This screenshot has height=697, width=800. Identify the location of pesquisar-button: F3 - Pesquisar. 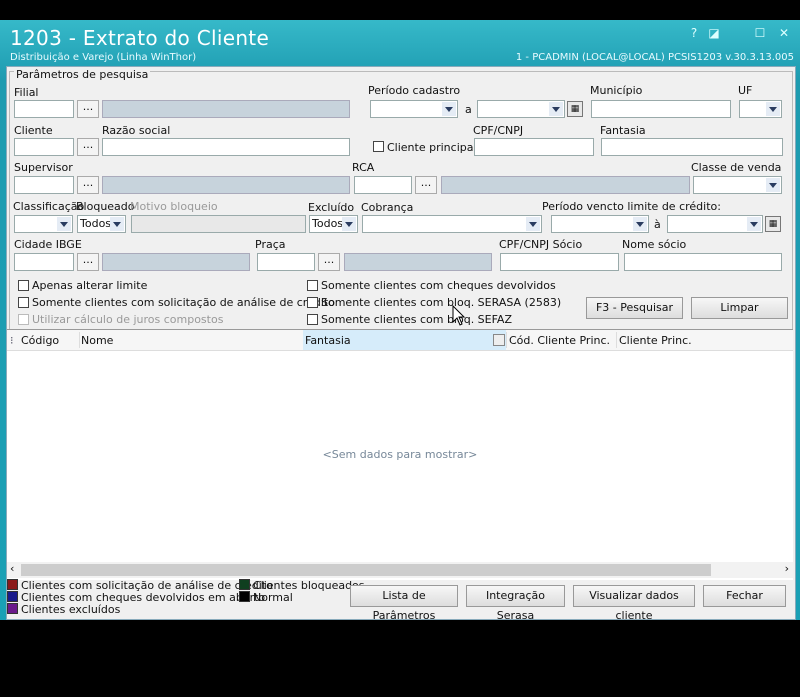
(634, 308).